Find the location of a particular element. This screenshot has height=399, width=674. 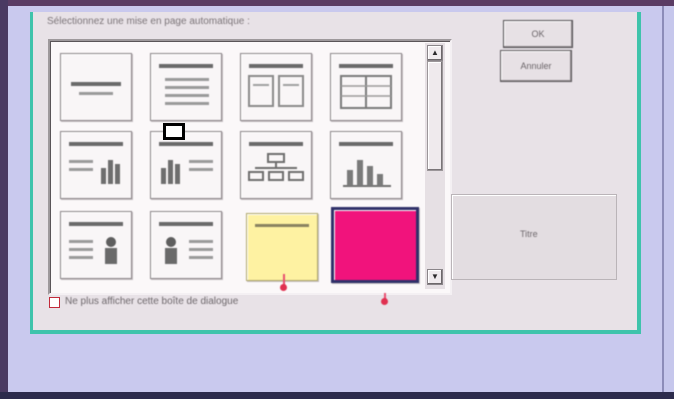

layout-blank is located at coordinates (375, 245).